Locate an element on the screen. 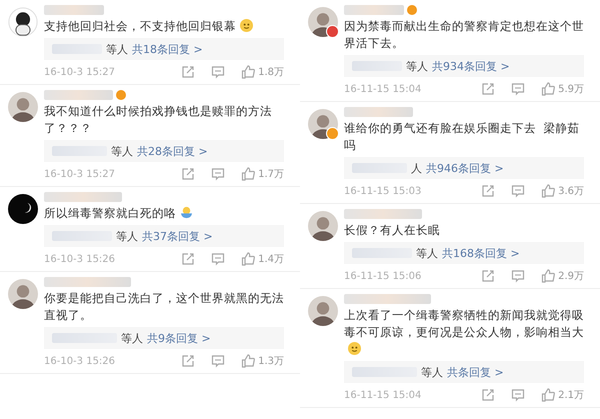 Image resolution: width=600 pixels, height=419 pixels. comment-text: 你要是能把自己洗白了，这个世界就黑的无法直视了。 is located at coordinates (164, 307).